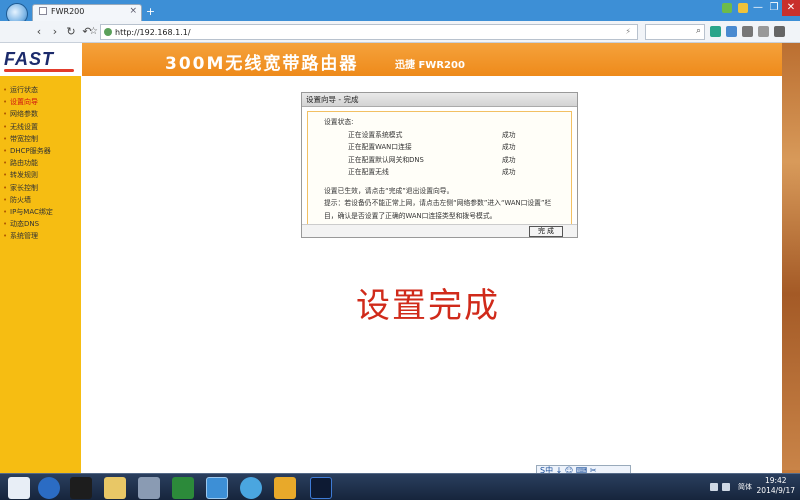 The image size is (800, 500). I want to click on sidebar-item-ddns: 动态DNS, so click(40, 224).